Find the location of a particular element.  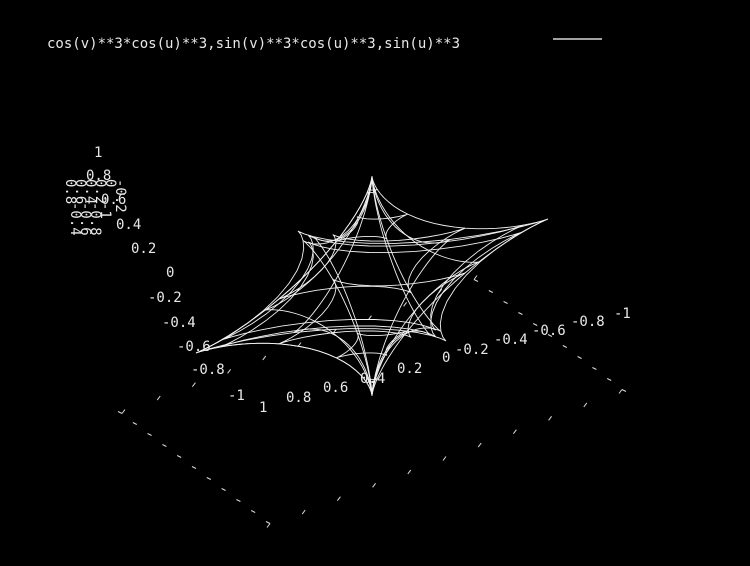

front-axis-tick-label: 1 is located at coordinates (263, 408).